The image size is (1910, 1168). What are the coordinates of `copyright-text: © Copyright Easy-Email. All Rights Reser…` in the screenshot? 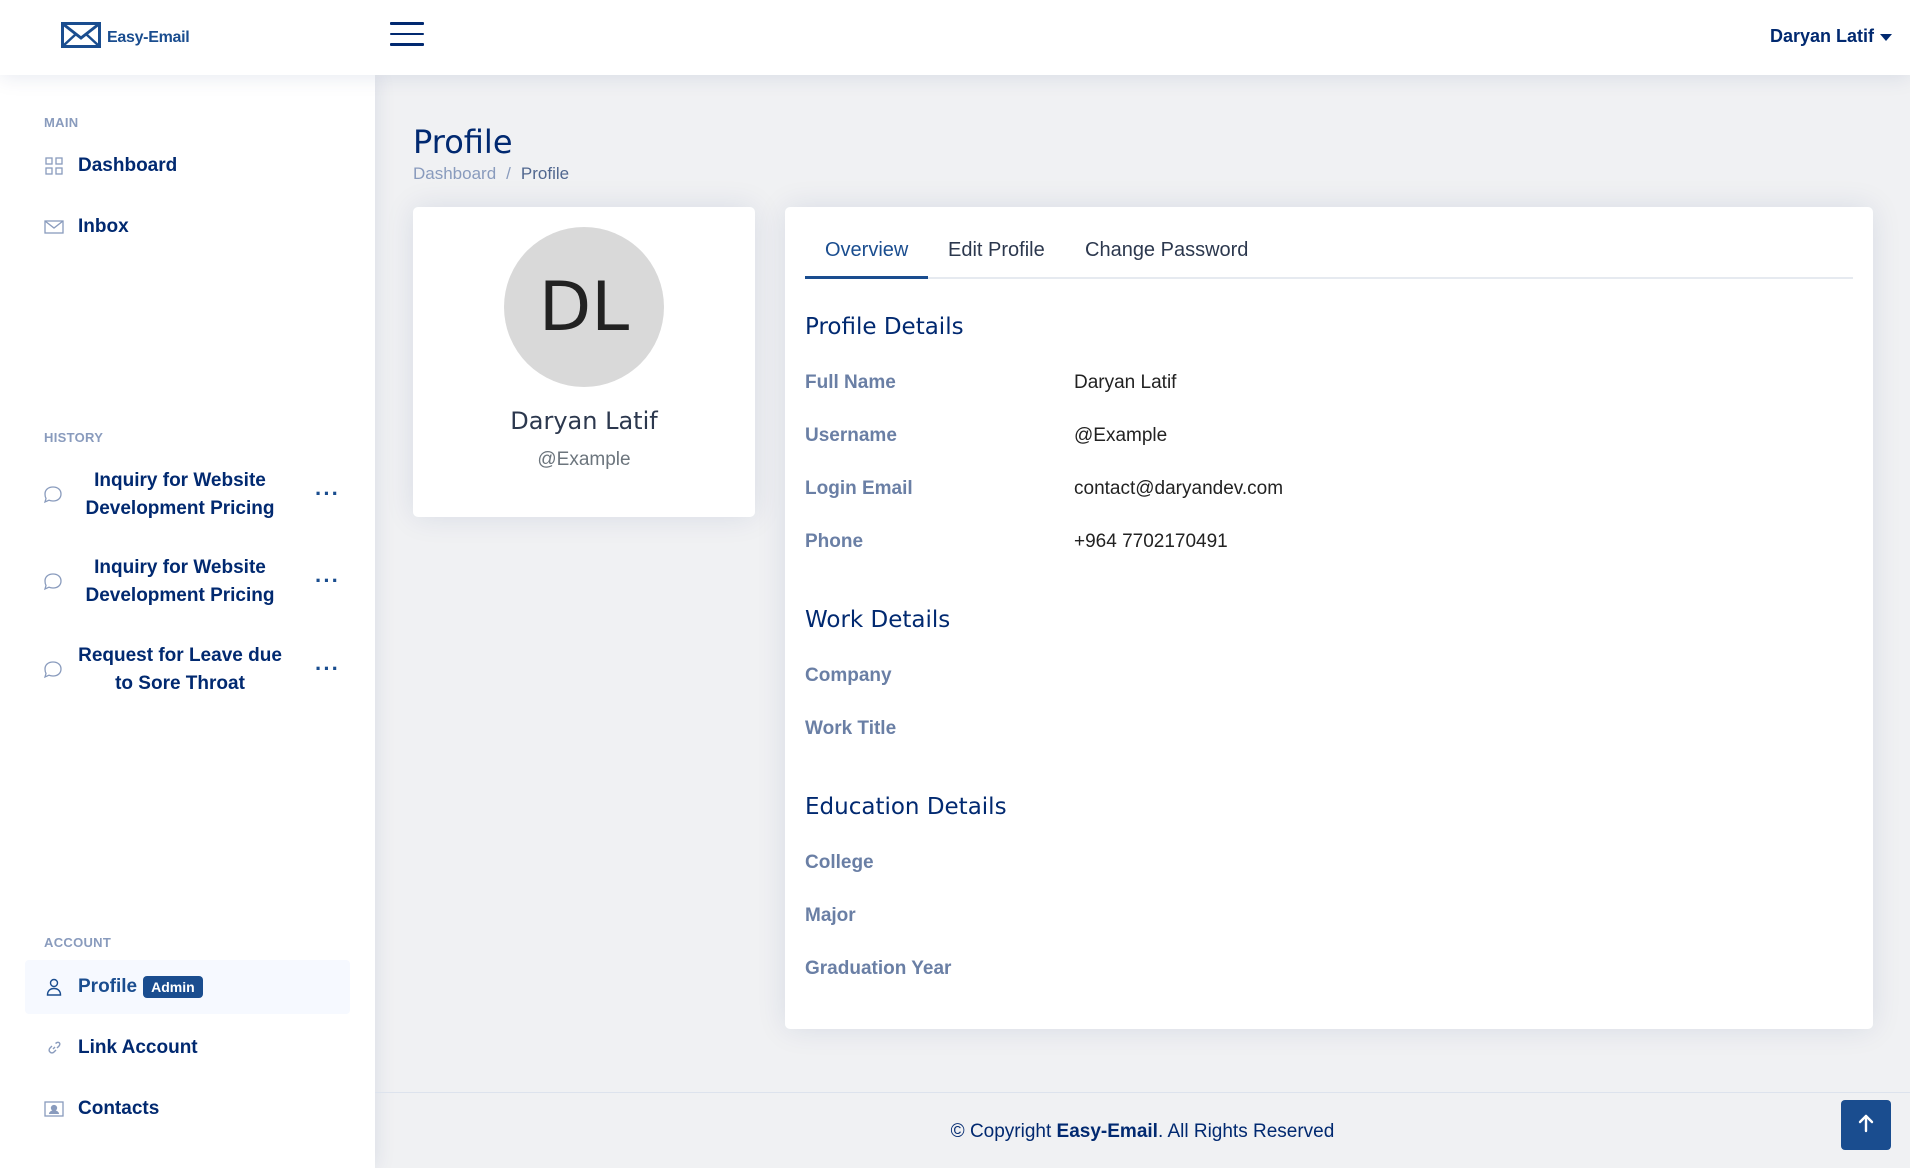 It's located at (1142, 1132).